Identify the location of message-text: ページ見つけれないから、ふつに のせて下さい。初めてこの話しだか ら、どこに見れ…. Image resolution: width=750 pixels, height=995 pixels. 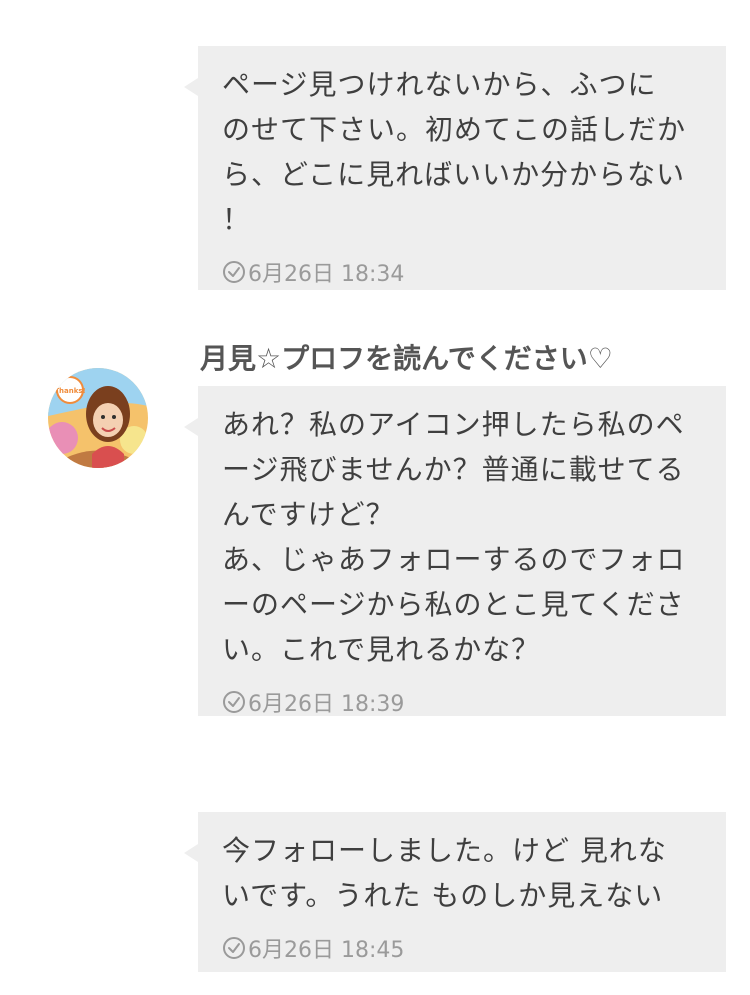
(454, 152).